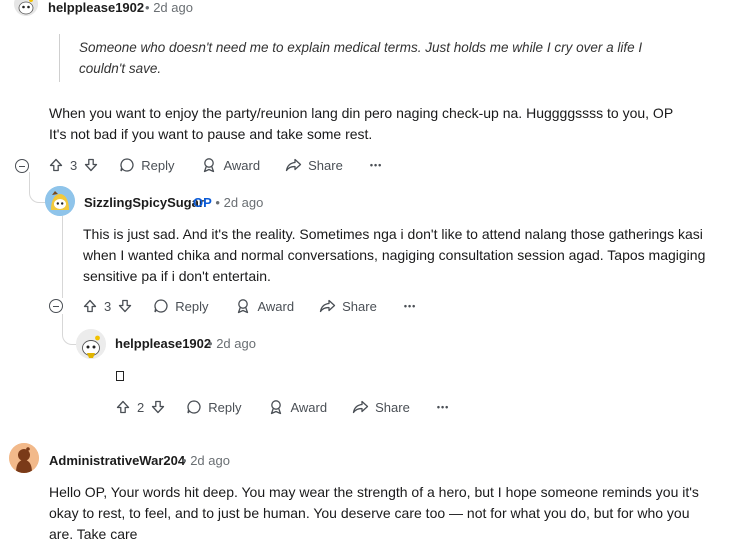 This screenshot has height=549, width=750. What do you see at coordinates (202, 202) in the screenshot?
I see `op-badge: OP` at bounding box center [202, 202].